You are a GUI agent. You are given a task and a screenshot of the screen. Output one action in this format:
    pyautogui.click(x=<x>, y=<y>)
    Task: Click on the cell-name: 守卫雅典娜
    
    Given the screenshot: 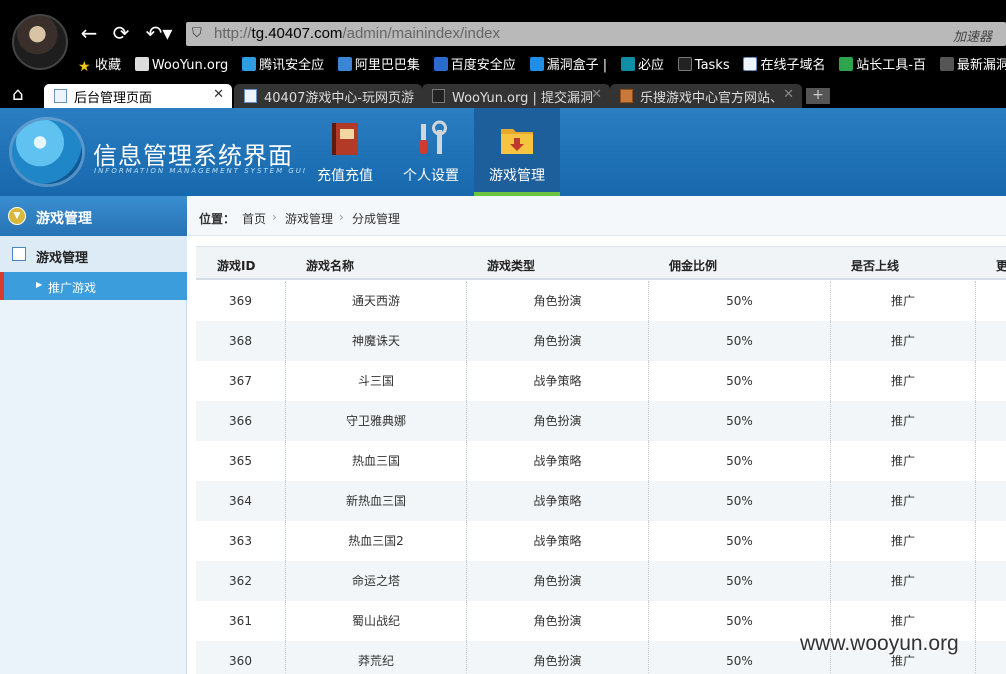 What is the action you would take?
    pyautogui.click(x=376, y=421)
    